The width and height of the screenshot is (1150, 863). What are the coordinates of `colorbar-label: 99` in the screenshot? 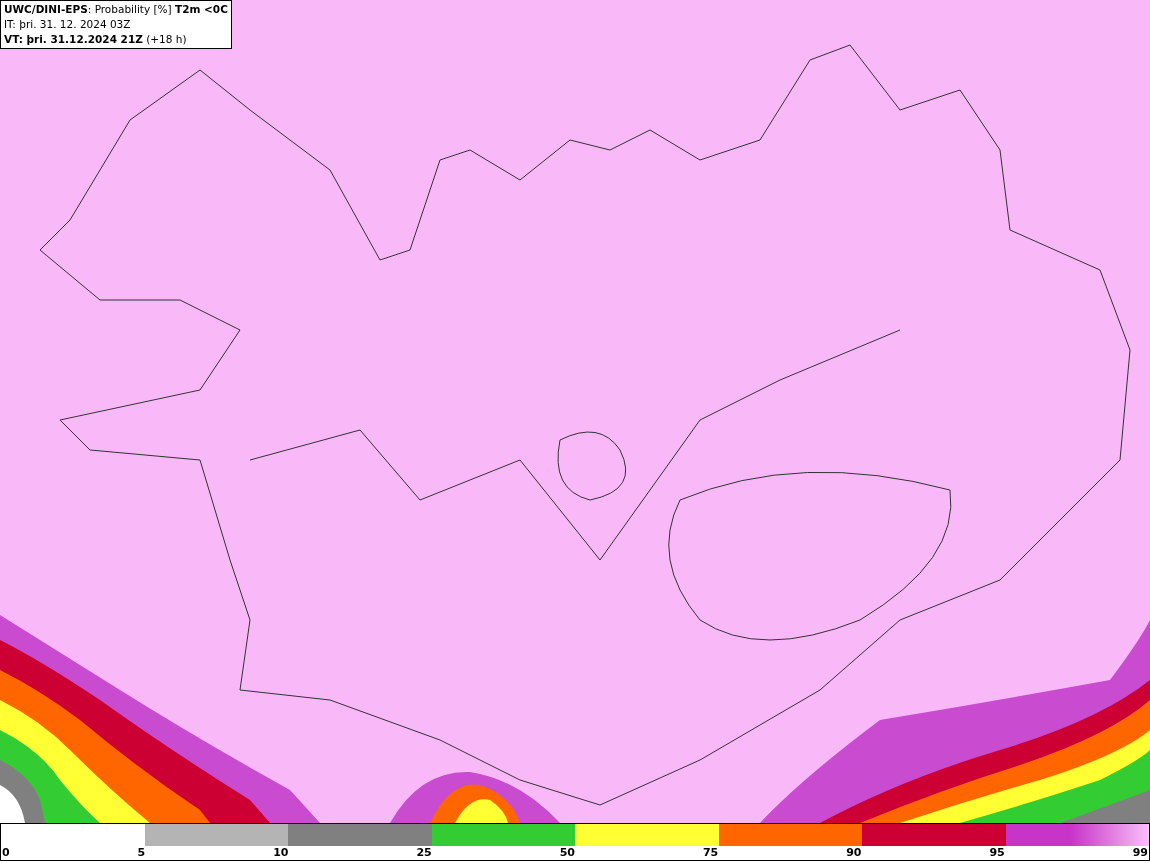 It's located at (1140, 853).